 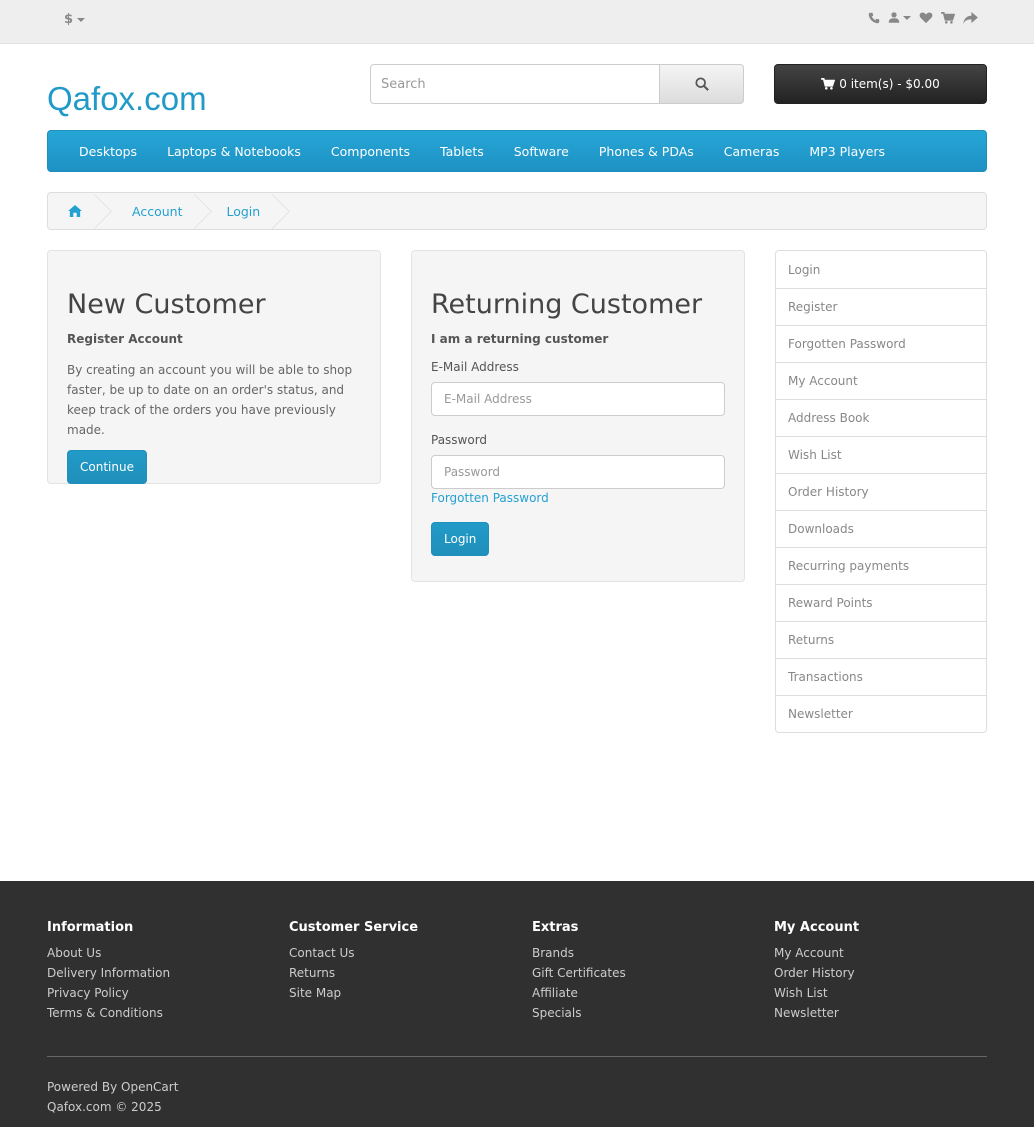 What do you see at coordinates (752, 151) in the screenshot?
I see `menu-item-cameras: Cameras` at bounding box center [752, 151].